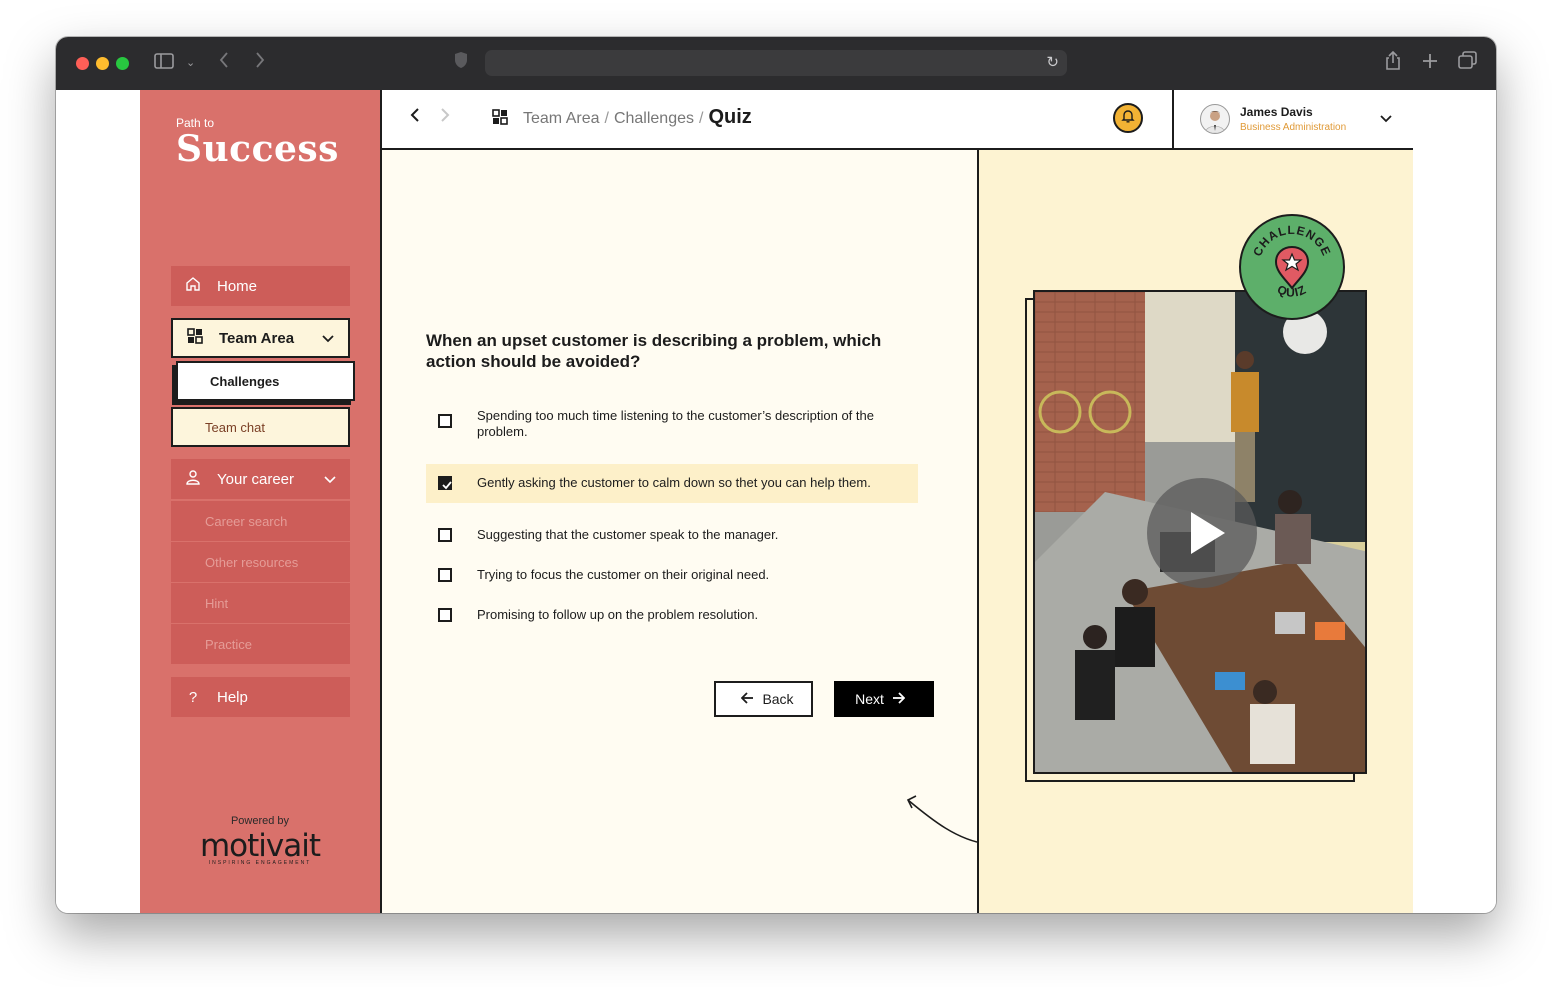 The height and width of the screenshot is (987, 1552). Describe the element at coordinates (260, 521) in the screenshot. I see `sidebar-subitem-career-search: Career search` at that location.